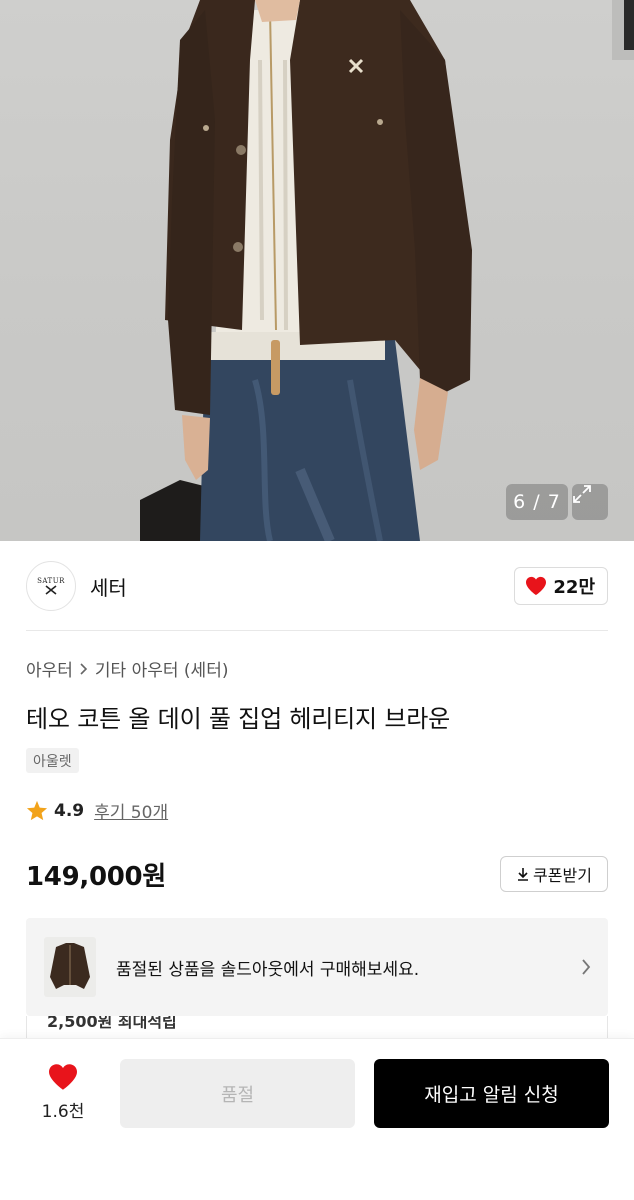 Image resolution: width=634 pixels, height=1200 pixels. What do you see at coordinates (69, 810) in the screenshot?
I see `rating-score: 4.9` at bounding box center [69, 810].